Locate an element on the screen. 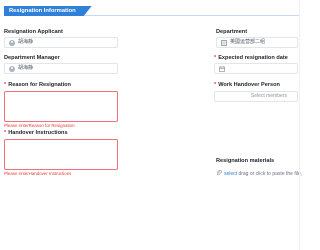 Image resolution: width=320 pixels, height=250 pixels. department-label-text: Department is located at coordinates (232, 32).